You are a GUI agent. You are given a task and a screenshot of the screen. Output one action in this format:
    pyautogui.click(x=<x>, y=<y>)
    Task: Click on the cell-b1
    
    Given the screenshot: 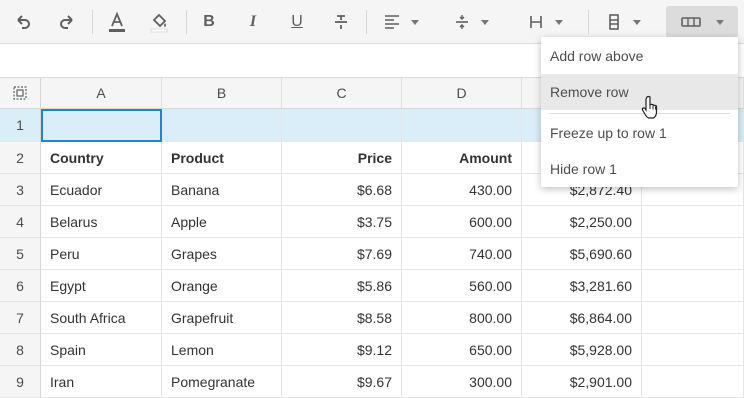 What is the action you would take?
    pyautogui.click(x=222, y=125)
    